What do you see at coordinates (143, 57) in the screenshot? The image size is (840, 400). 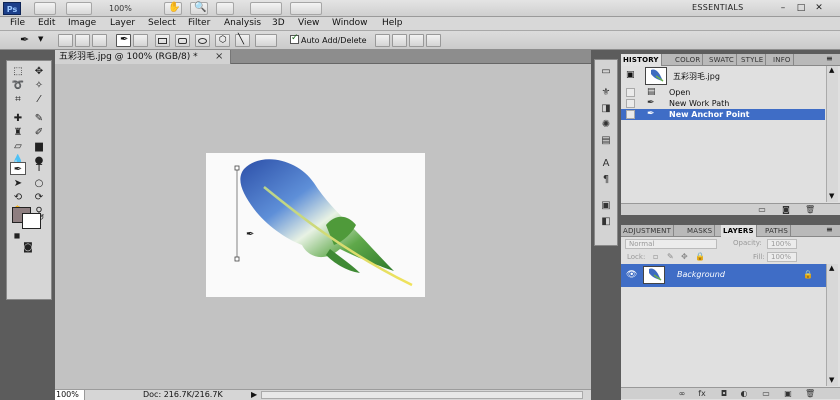 I see `document-tab: 五彩羽毛.jpg @ 100% (RGB/8) * ×` at bounding box center [143, 57].